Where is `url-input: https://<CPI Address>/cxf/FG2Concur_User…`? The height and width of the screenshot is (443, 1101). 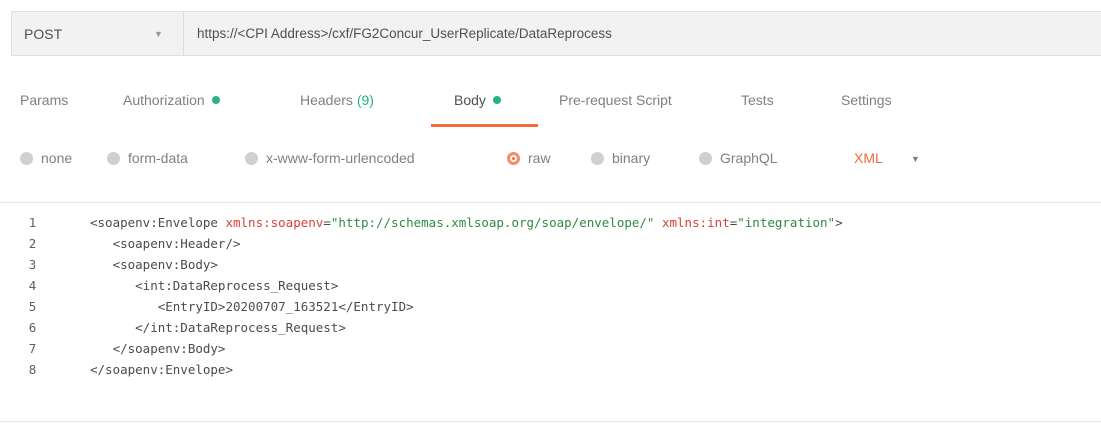
url-input: https://<CPI Address>/cxf/FG2Concur_User… is located at coordinates (398, 33).